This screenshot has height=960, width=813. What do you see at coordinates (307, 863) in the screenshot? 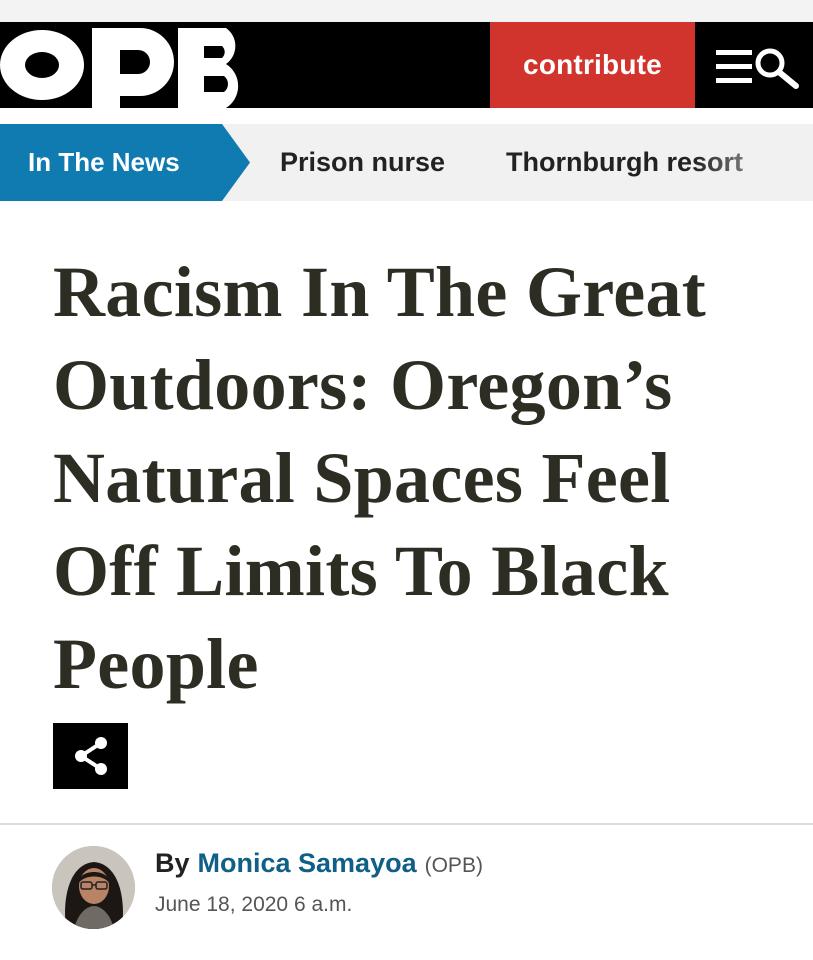
I see `author-link: Monica Samayoa` at bounding box center [307, 863].